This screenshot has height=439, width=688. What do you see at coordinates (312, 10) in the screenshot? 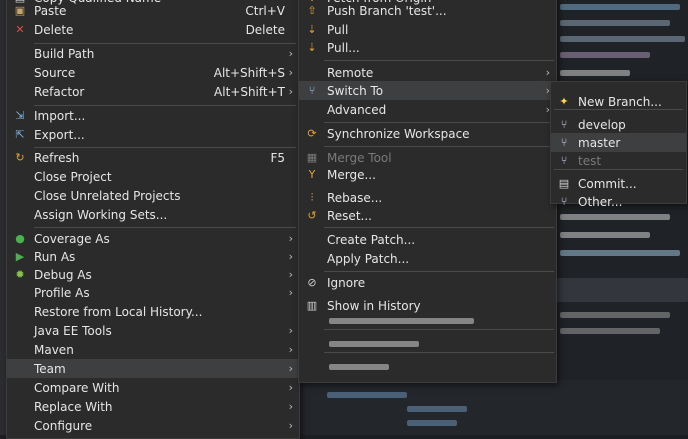
I see `push-icon: ⇧` at bounding box center [312, 10].